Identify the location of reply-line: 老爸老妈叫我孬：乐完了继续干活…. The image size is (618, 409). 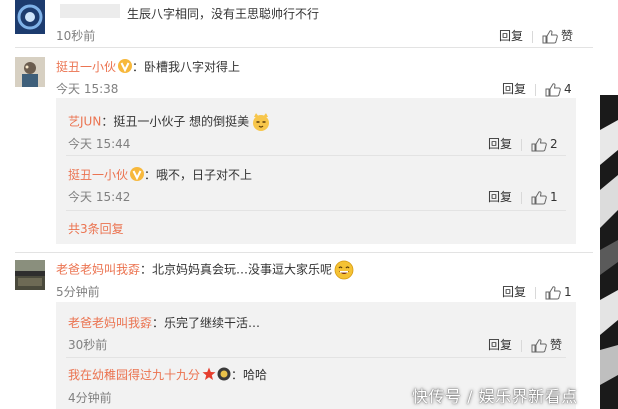
(164, 323).